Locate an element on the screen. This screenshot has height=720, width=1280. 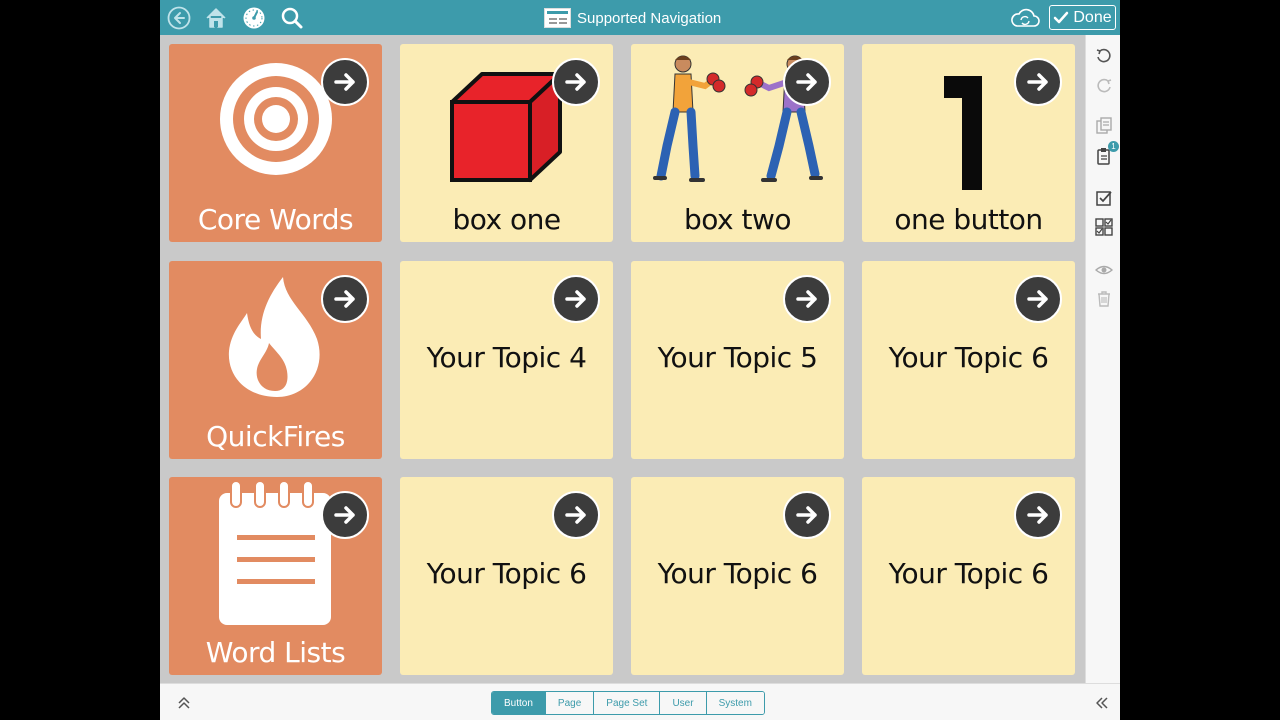
undo-icon is located at coordinates (1104, 56).